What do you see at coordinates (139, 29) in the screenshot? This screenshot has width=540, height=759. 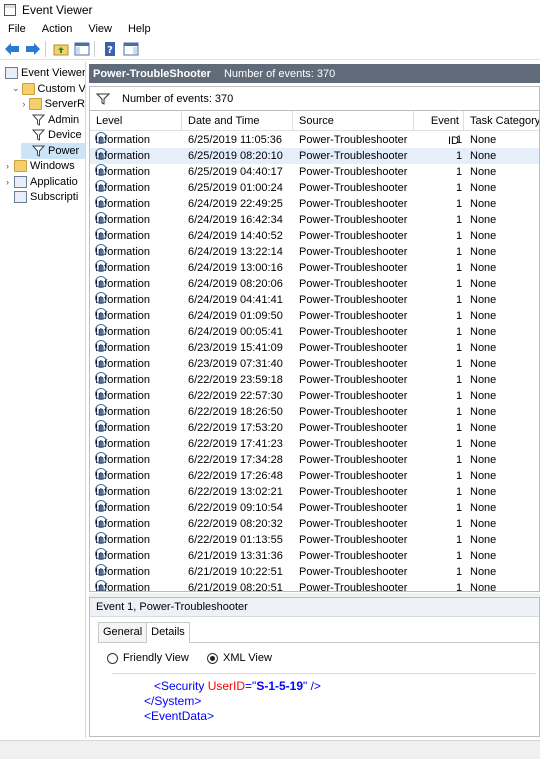 I see `menu-help: Help` at bounding box center [139, 29].